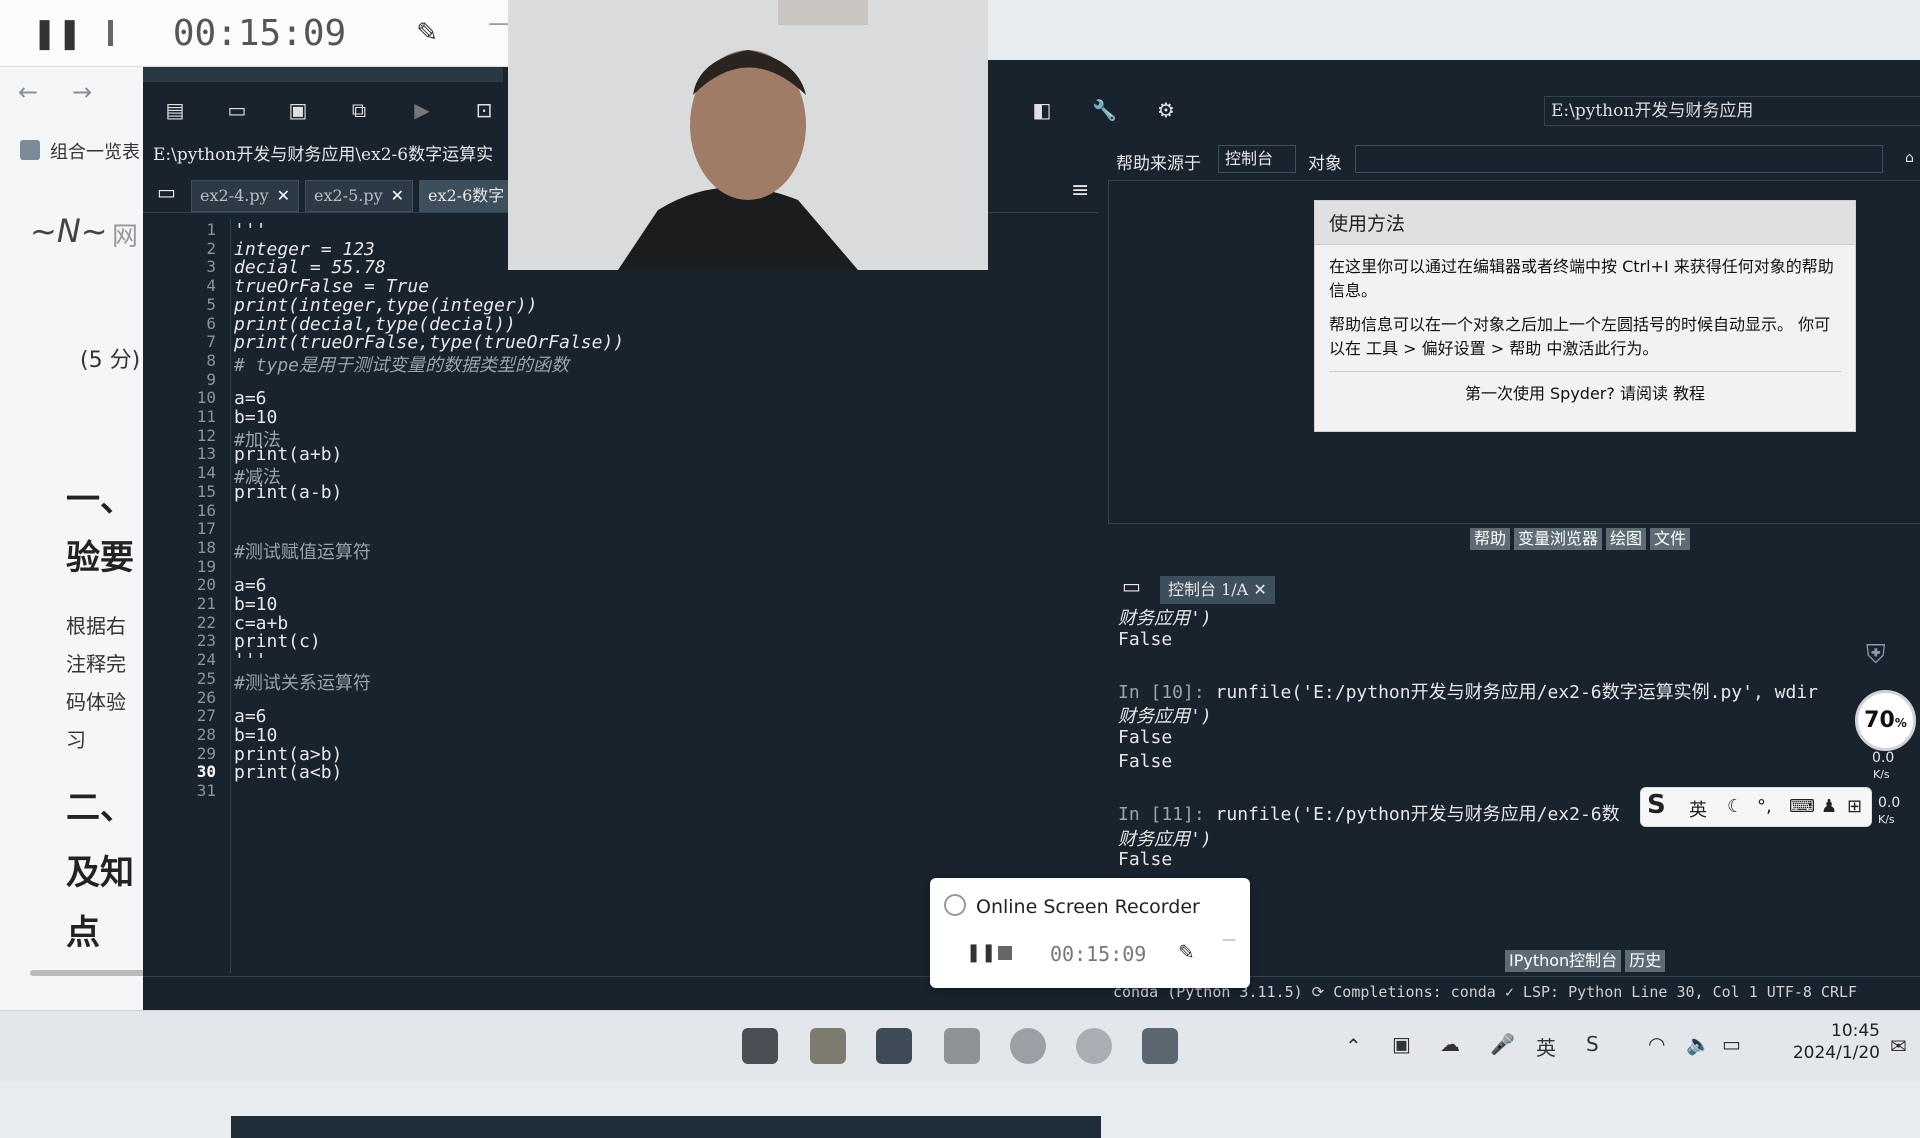  I want to click on wifi-icon: ◠, so click(1656, 1044).